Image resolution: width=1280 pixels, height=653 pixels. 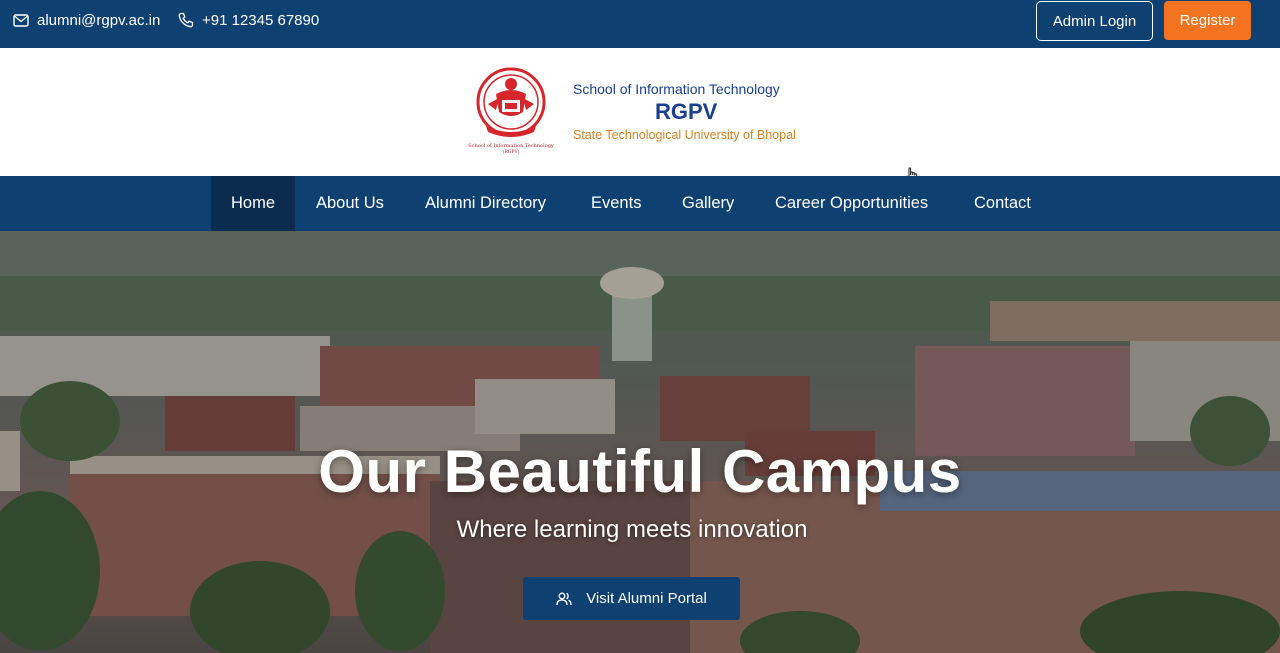 What do you see at coordinates (684, 135) in the screenshot?
I see `university-name: State Technological University of Bhopal` at bounding box center [684, 135].